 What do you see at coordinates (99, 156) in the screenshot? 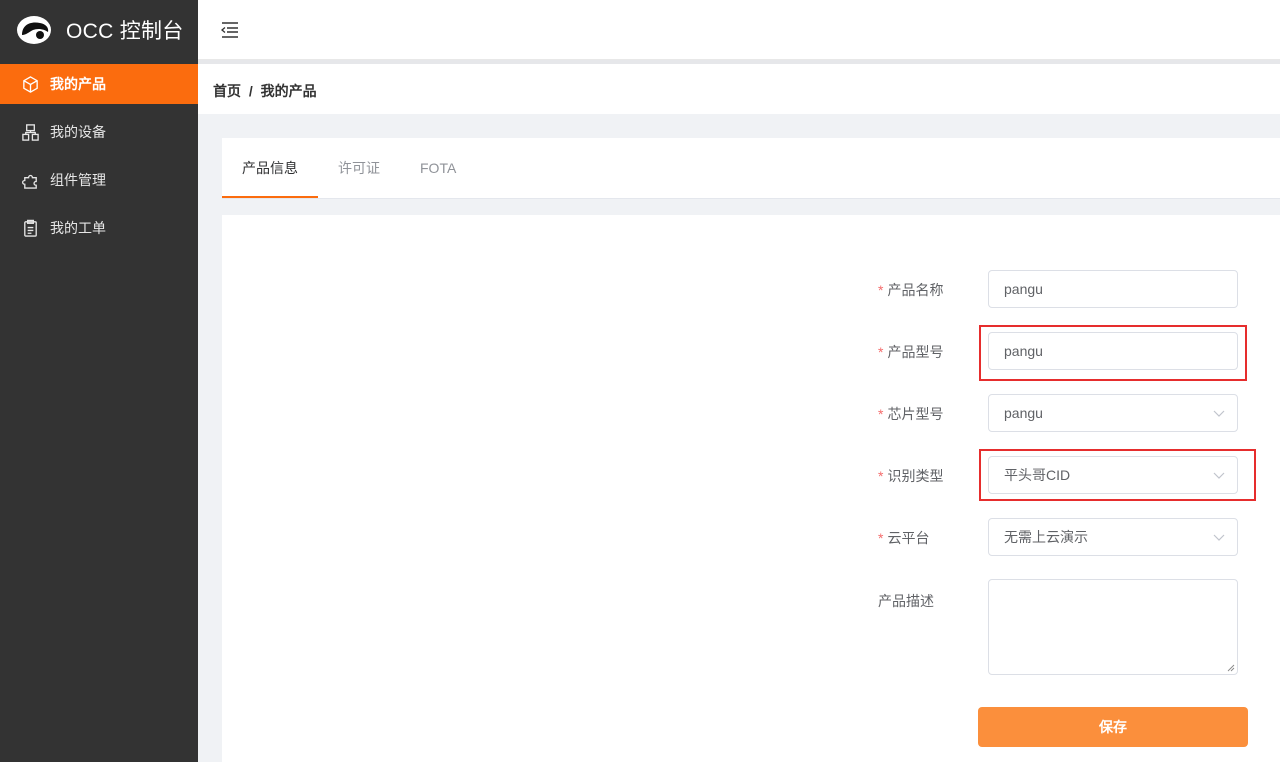
I see `sidebar-menu: 我的产品 我的设备 组件管理 我的工单` at bounding box center [99, 156].